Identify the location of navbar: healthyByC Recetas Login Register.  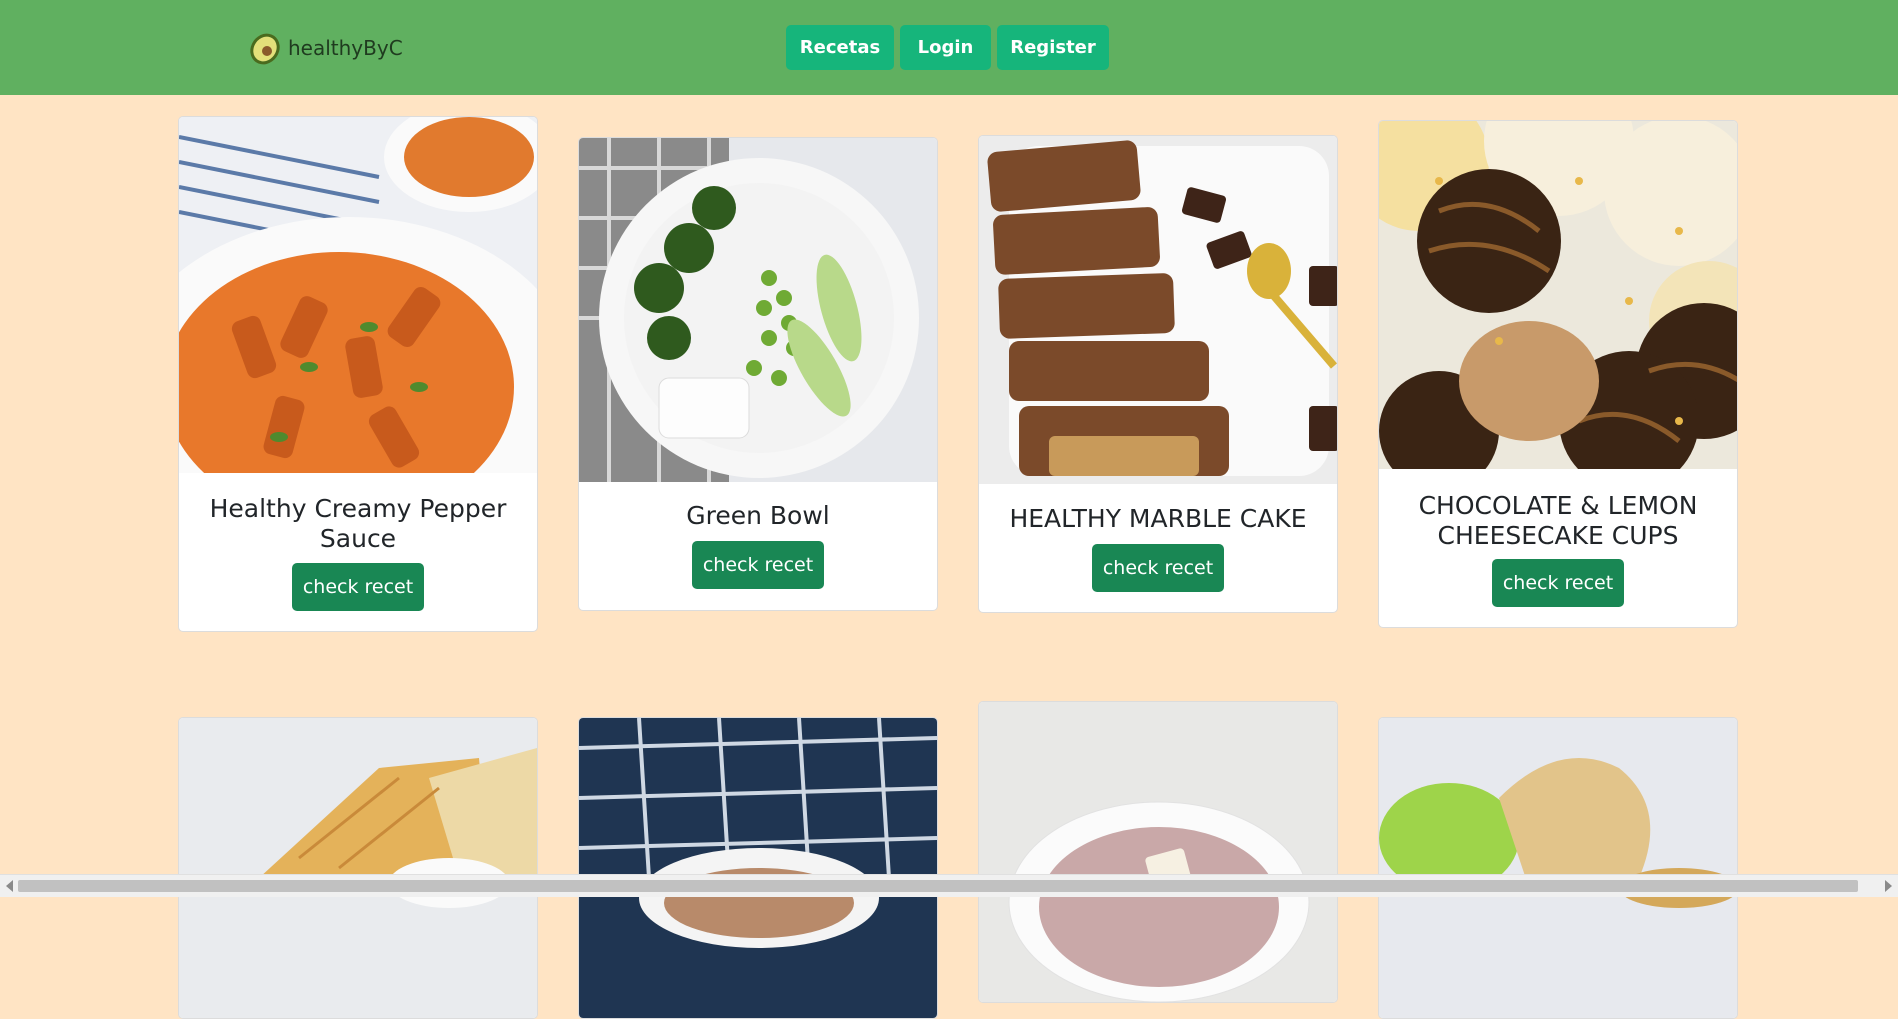
(949, 47).